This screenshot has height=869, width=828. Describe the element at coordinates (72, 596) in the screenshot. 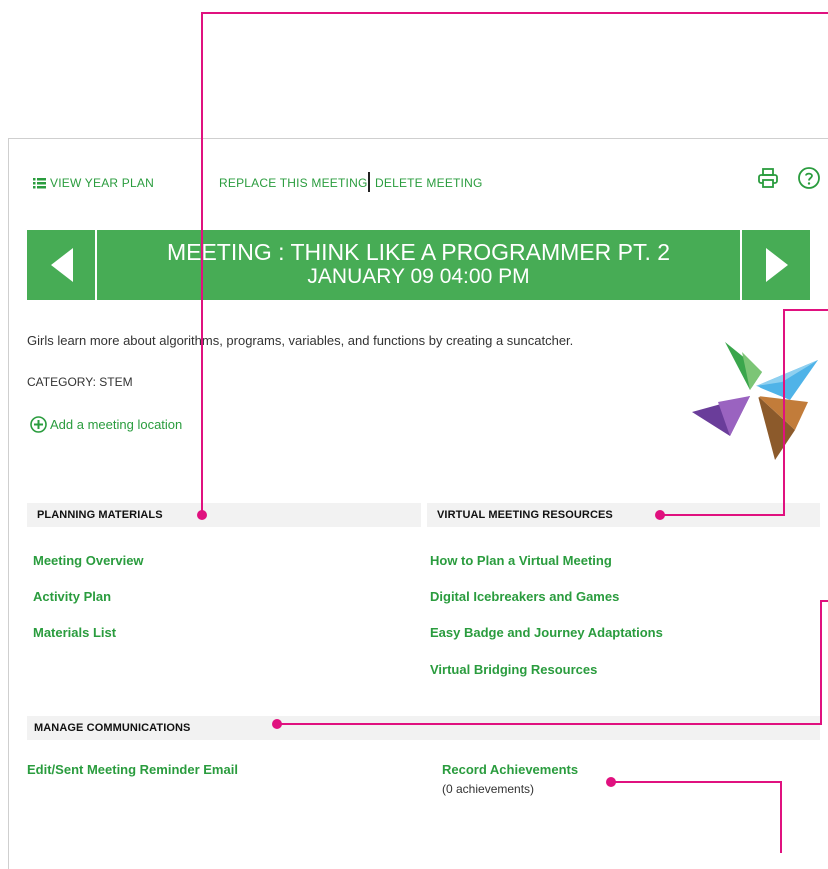

I see `activity-plan-link: Activity Plan` at that location.